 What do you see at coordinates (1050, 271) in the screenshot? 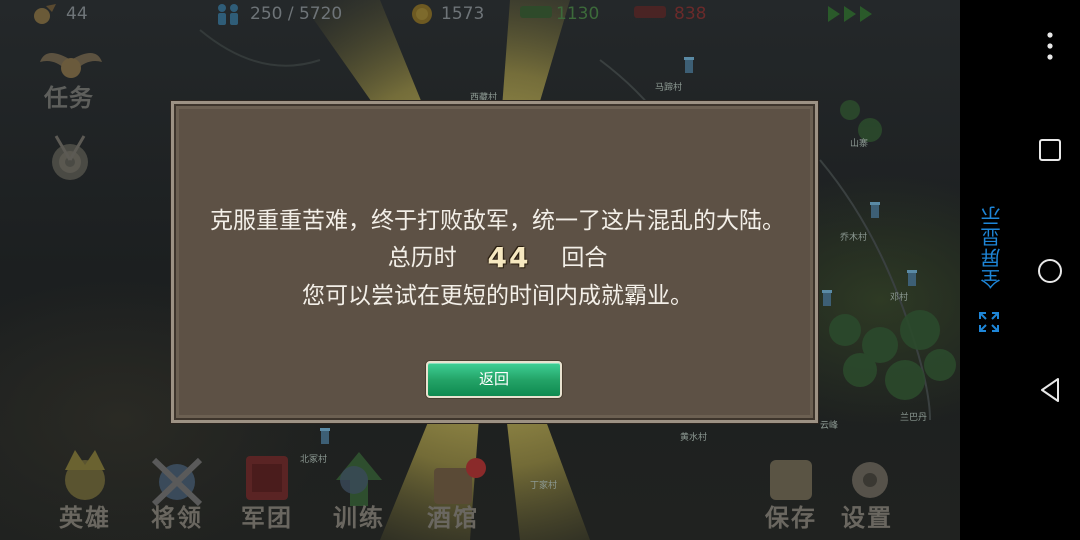
I see `home-icon` at bounding box center [1050, 271].